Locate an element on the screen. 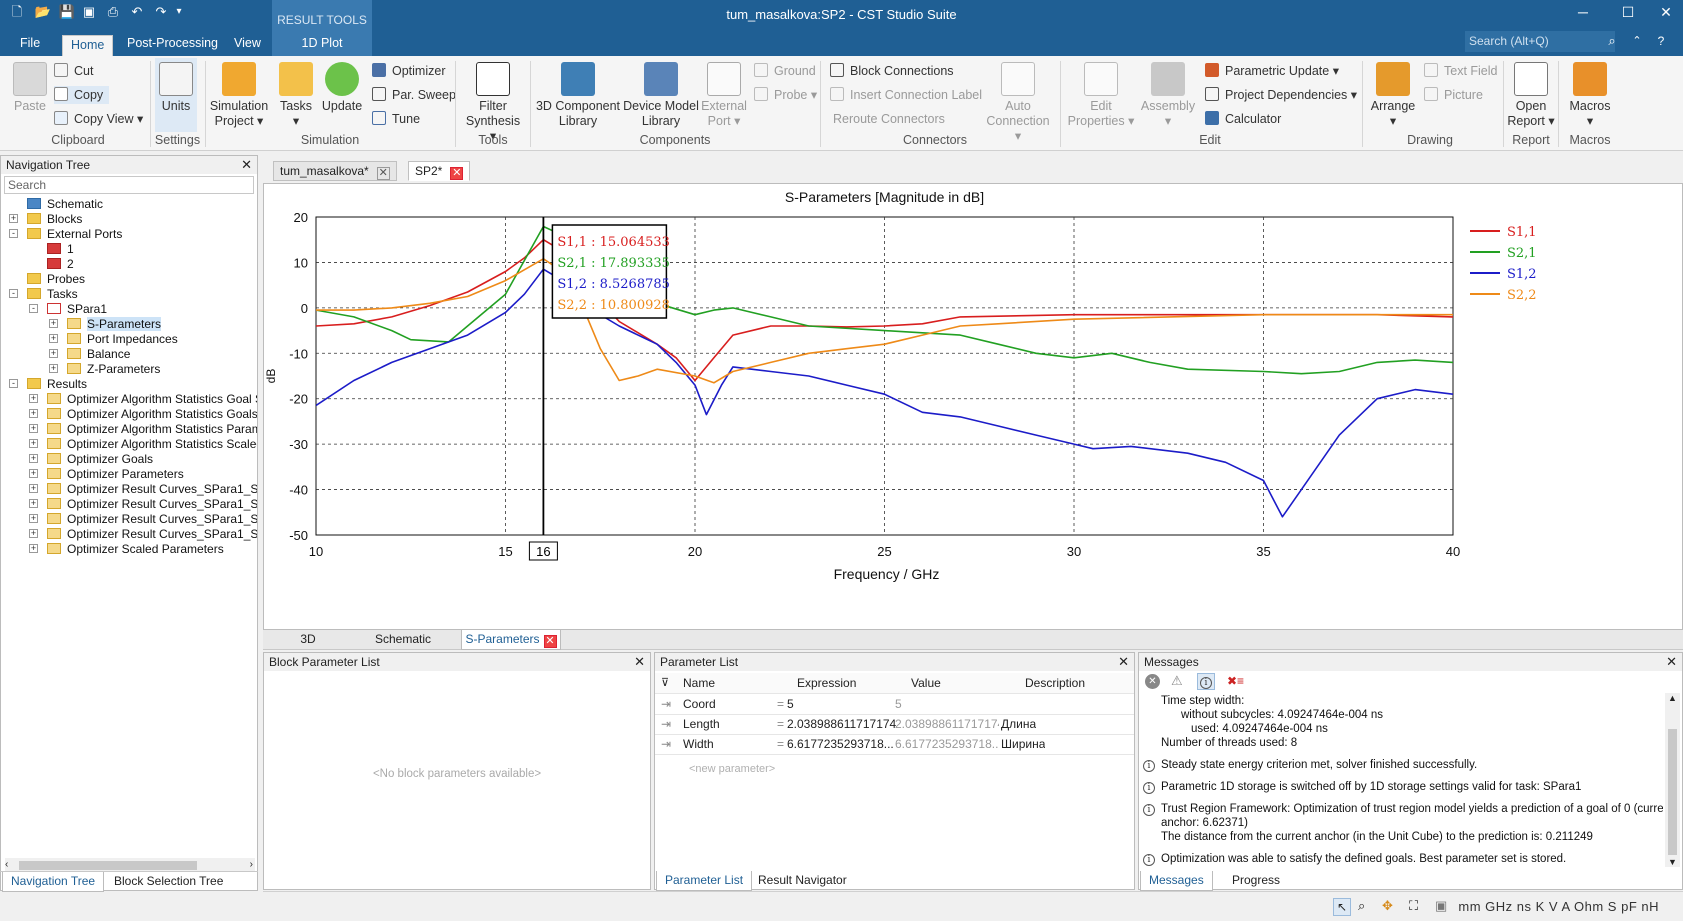  col-value: Value is located at coordinates (926, 683).